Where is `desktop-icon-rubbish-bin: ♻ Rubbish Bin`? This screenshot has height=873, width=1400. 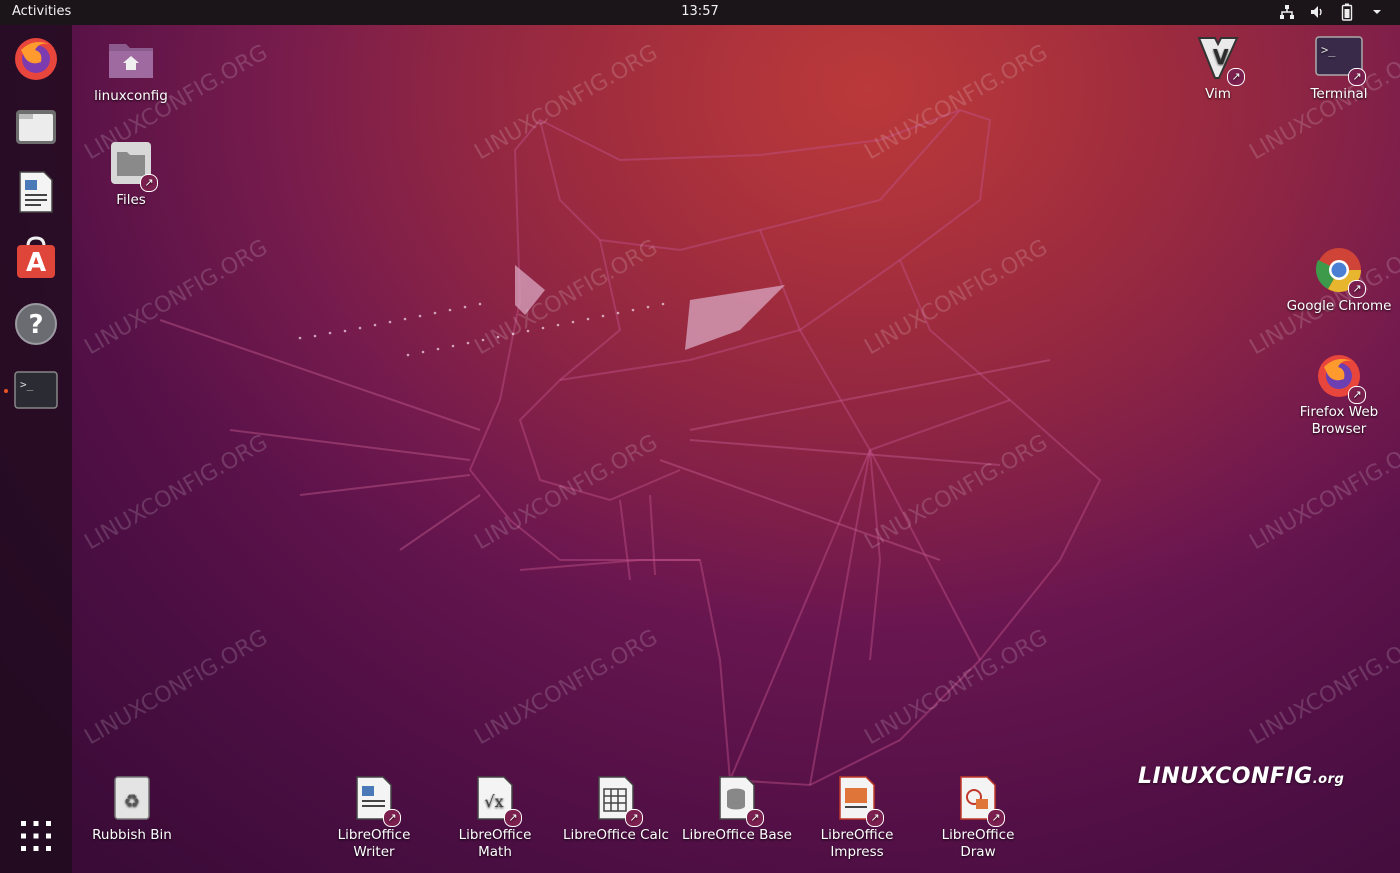 desktop-icon-rubbish-bin: ♻ Rubbish Bin is located at coordinates (132, 809).